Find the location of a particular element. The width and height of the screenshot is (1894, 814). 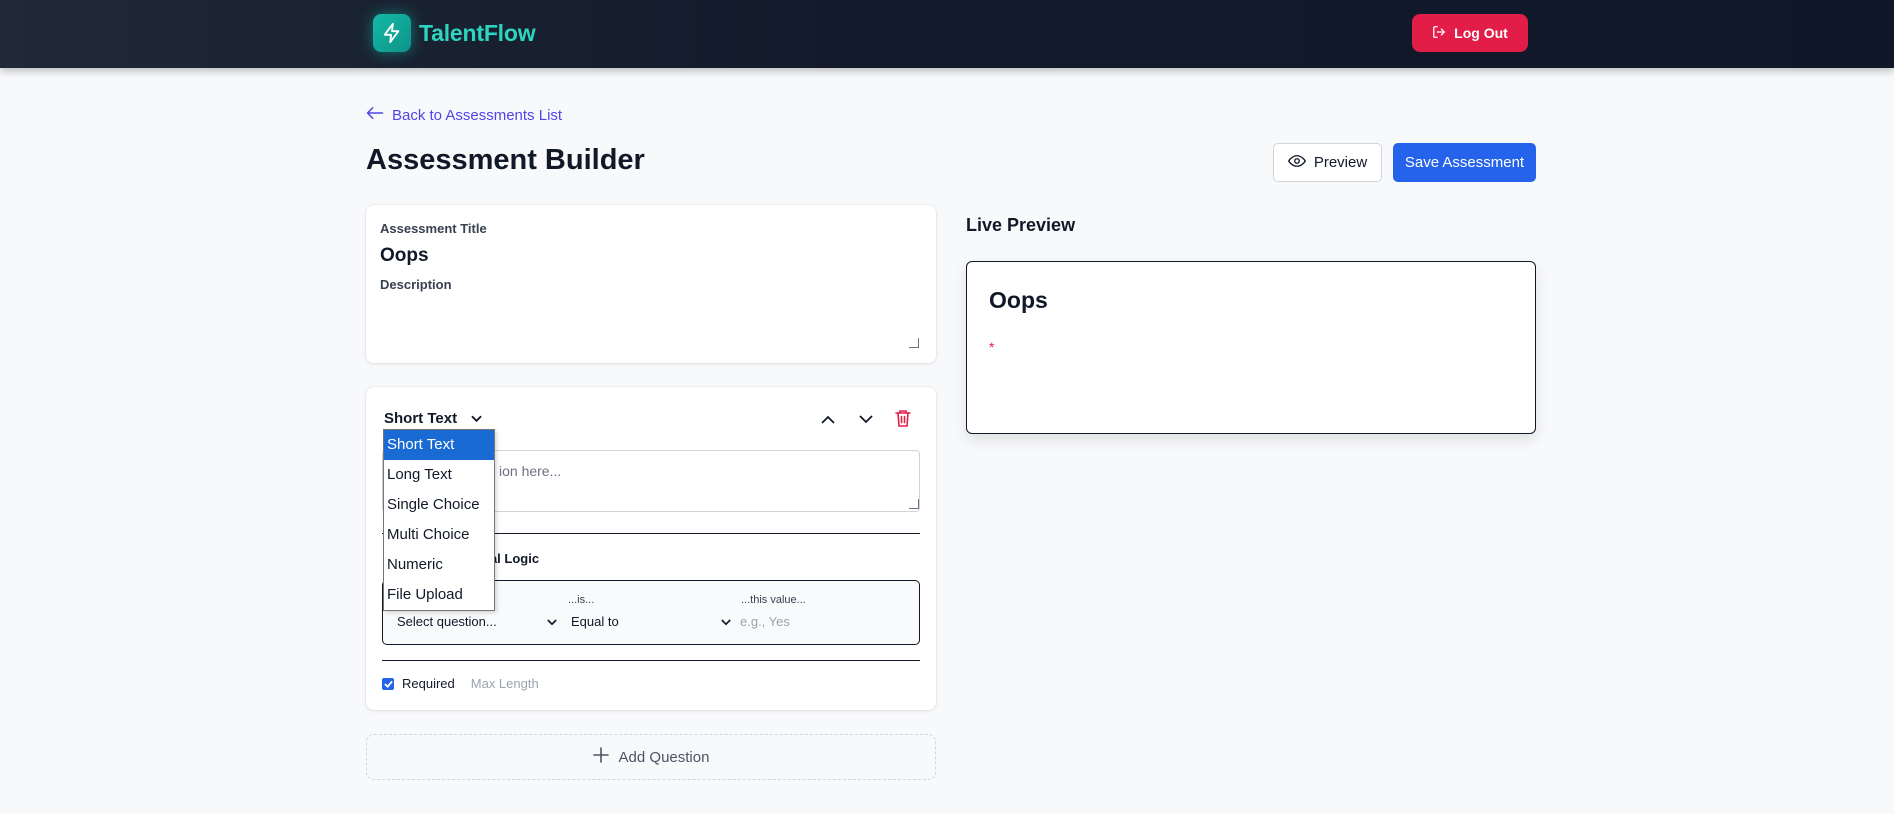

trash-icon is located at coordinates (903, 420).